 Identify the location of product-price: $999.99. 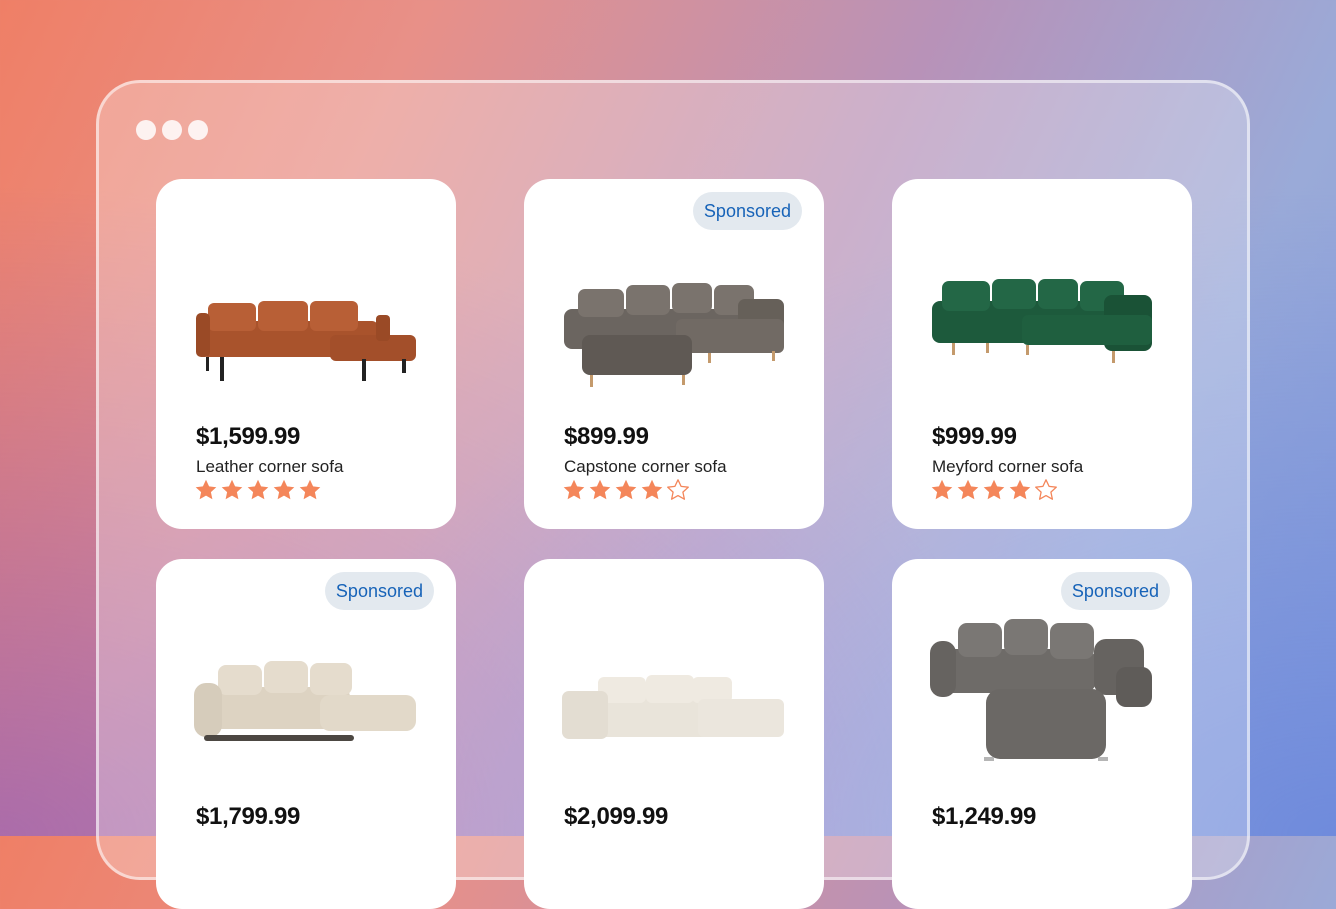
(974, 436).